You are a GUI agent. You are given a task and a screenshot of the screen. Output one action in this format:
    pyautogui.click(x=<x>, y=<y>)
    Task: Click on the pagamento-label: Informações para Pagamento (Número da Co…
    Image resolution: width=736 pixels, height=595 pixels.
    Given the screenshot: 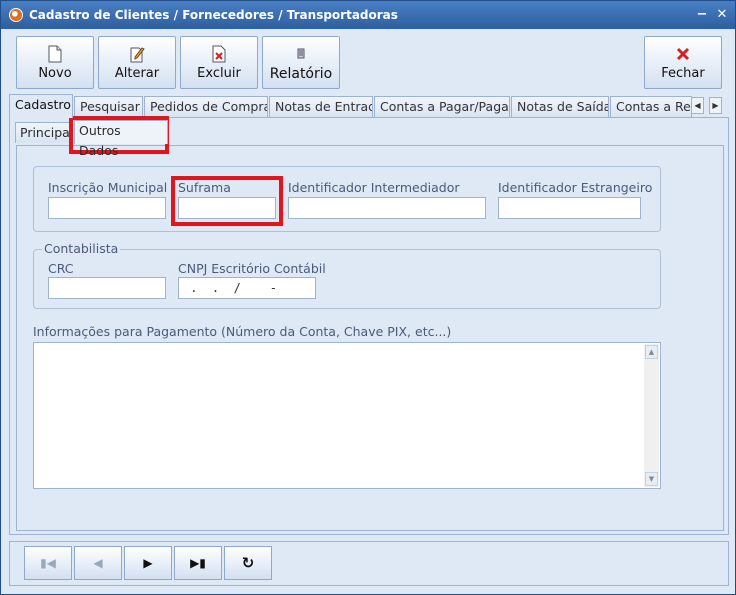 What is the action you would take?
    pyautogui.click(x=242, y=331)
    